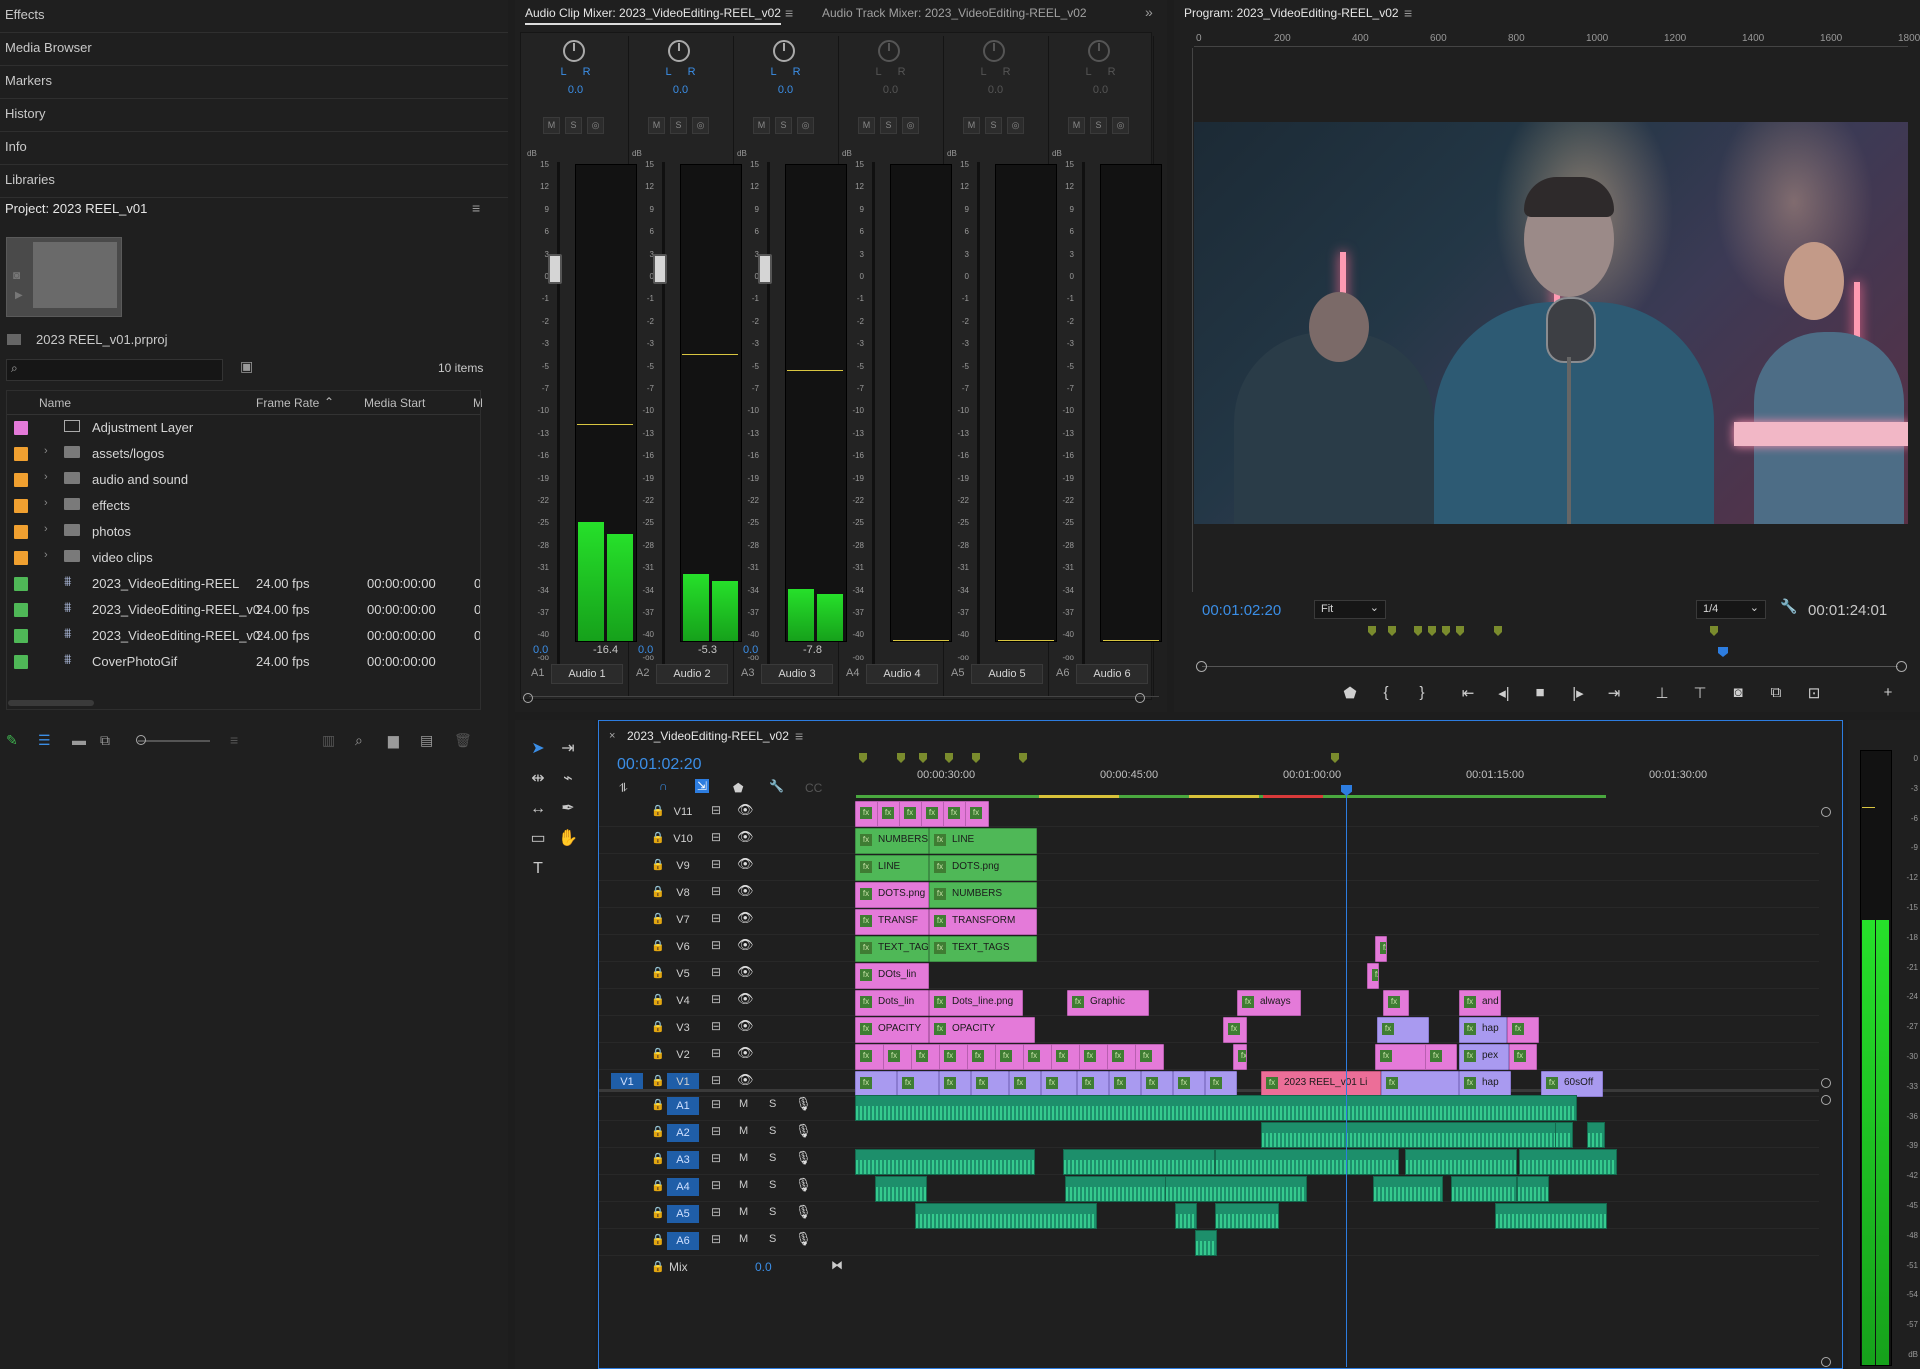 The width and height of the screenshot is (1920, 1369). I want to click on go-to-out-icon: ⇥, so click(1614, 693).